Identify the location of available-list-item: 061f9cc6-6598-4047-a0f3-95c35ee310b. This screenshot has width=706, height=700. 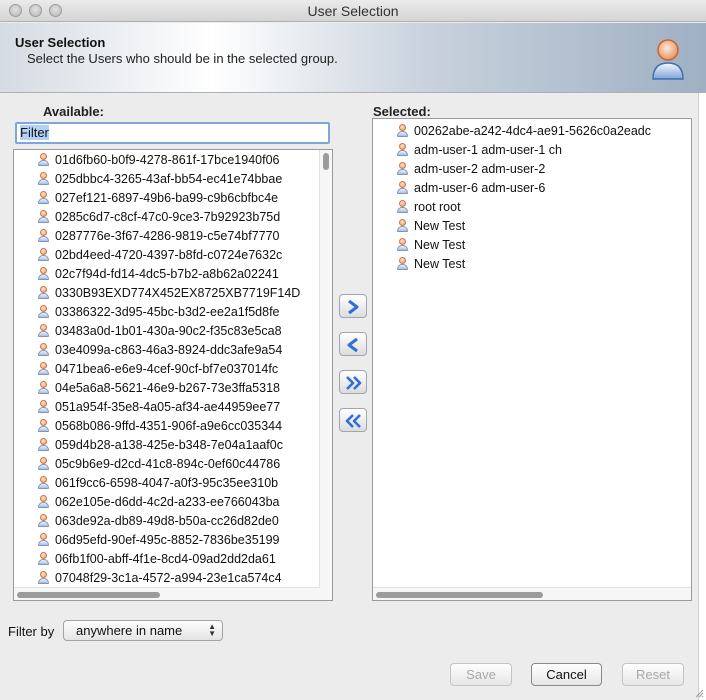
(158, 483).